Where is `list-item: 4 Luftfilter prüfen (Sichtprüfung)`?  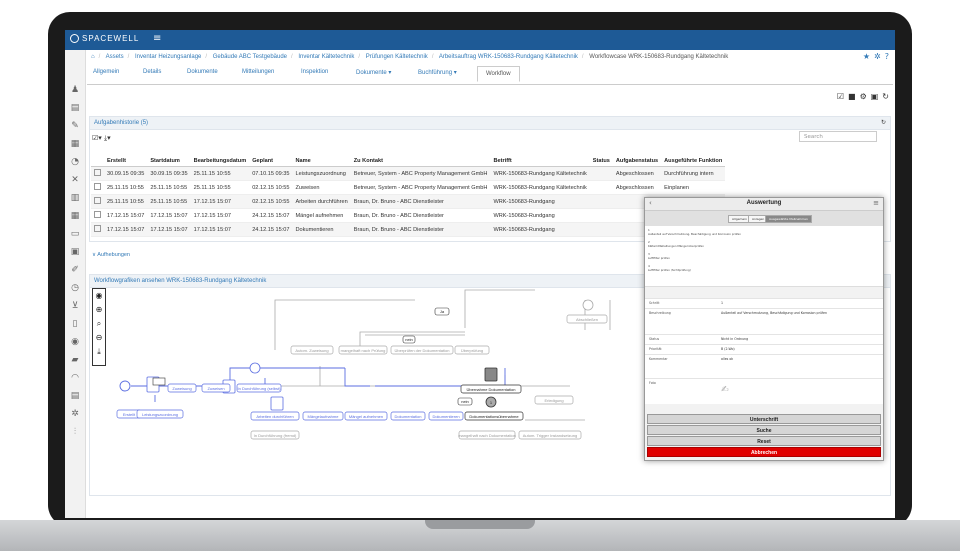 list-item: 4 Luftfilter prüfen (Sichtprüfung) is located at coordinates (669, 268).